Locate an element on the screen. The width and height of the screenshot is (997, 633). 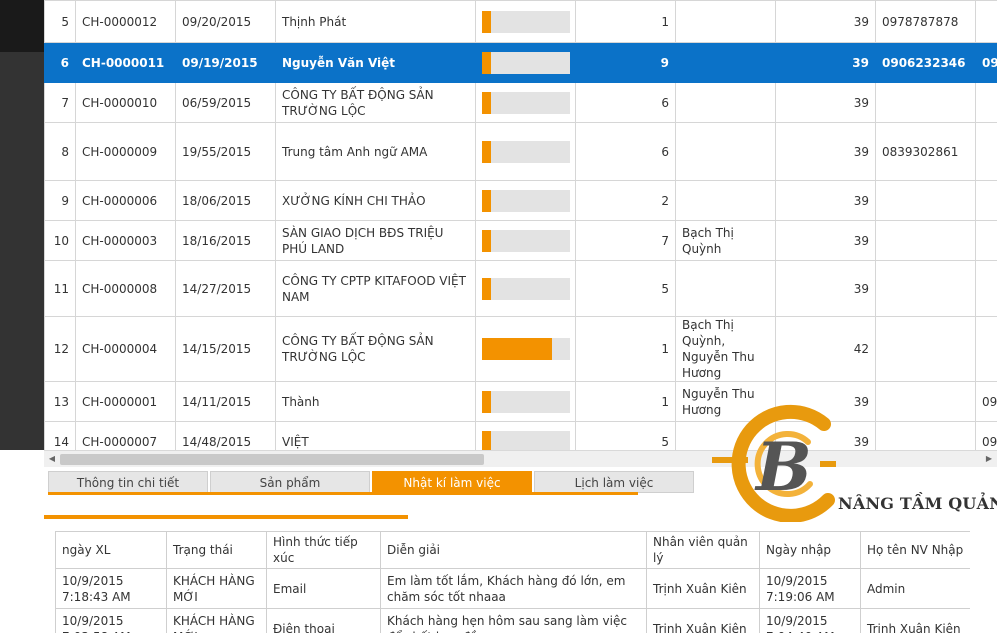
tab-2: Nhật kí làm việc is located at coordinates (452, 482).